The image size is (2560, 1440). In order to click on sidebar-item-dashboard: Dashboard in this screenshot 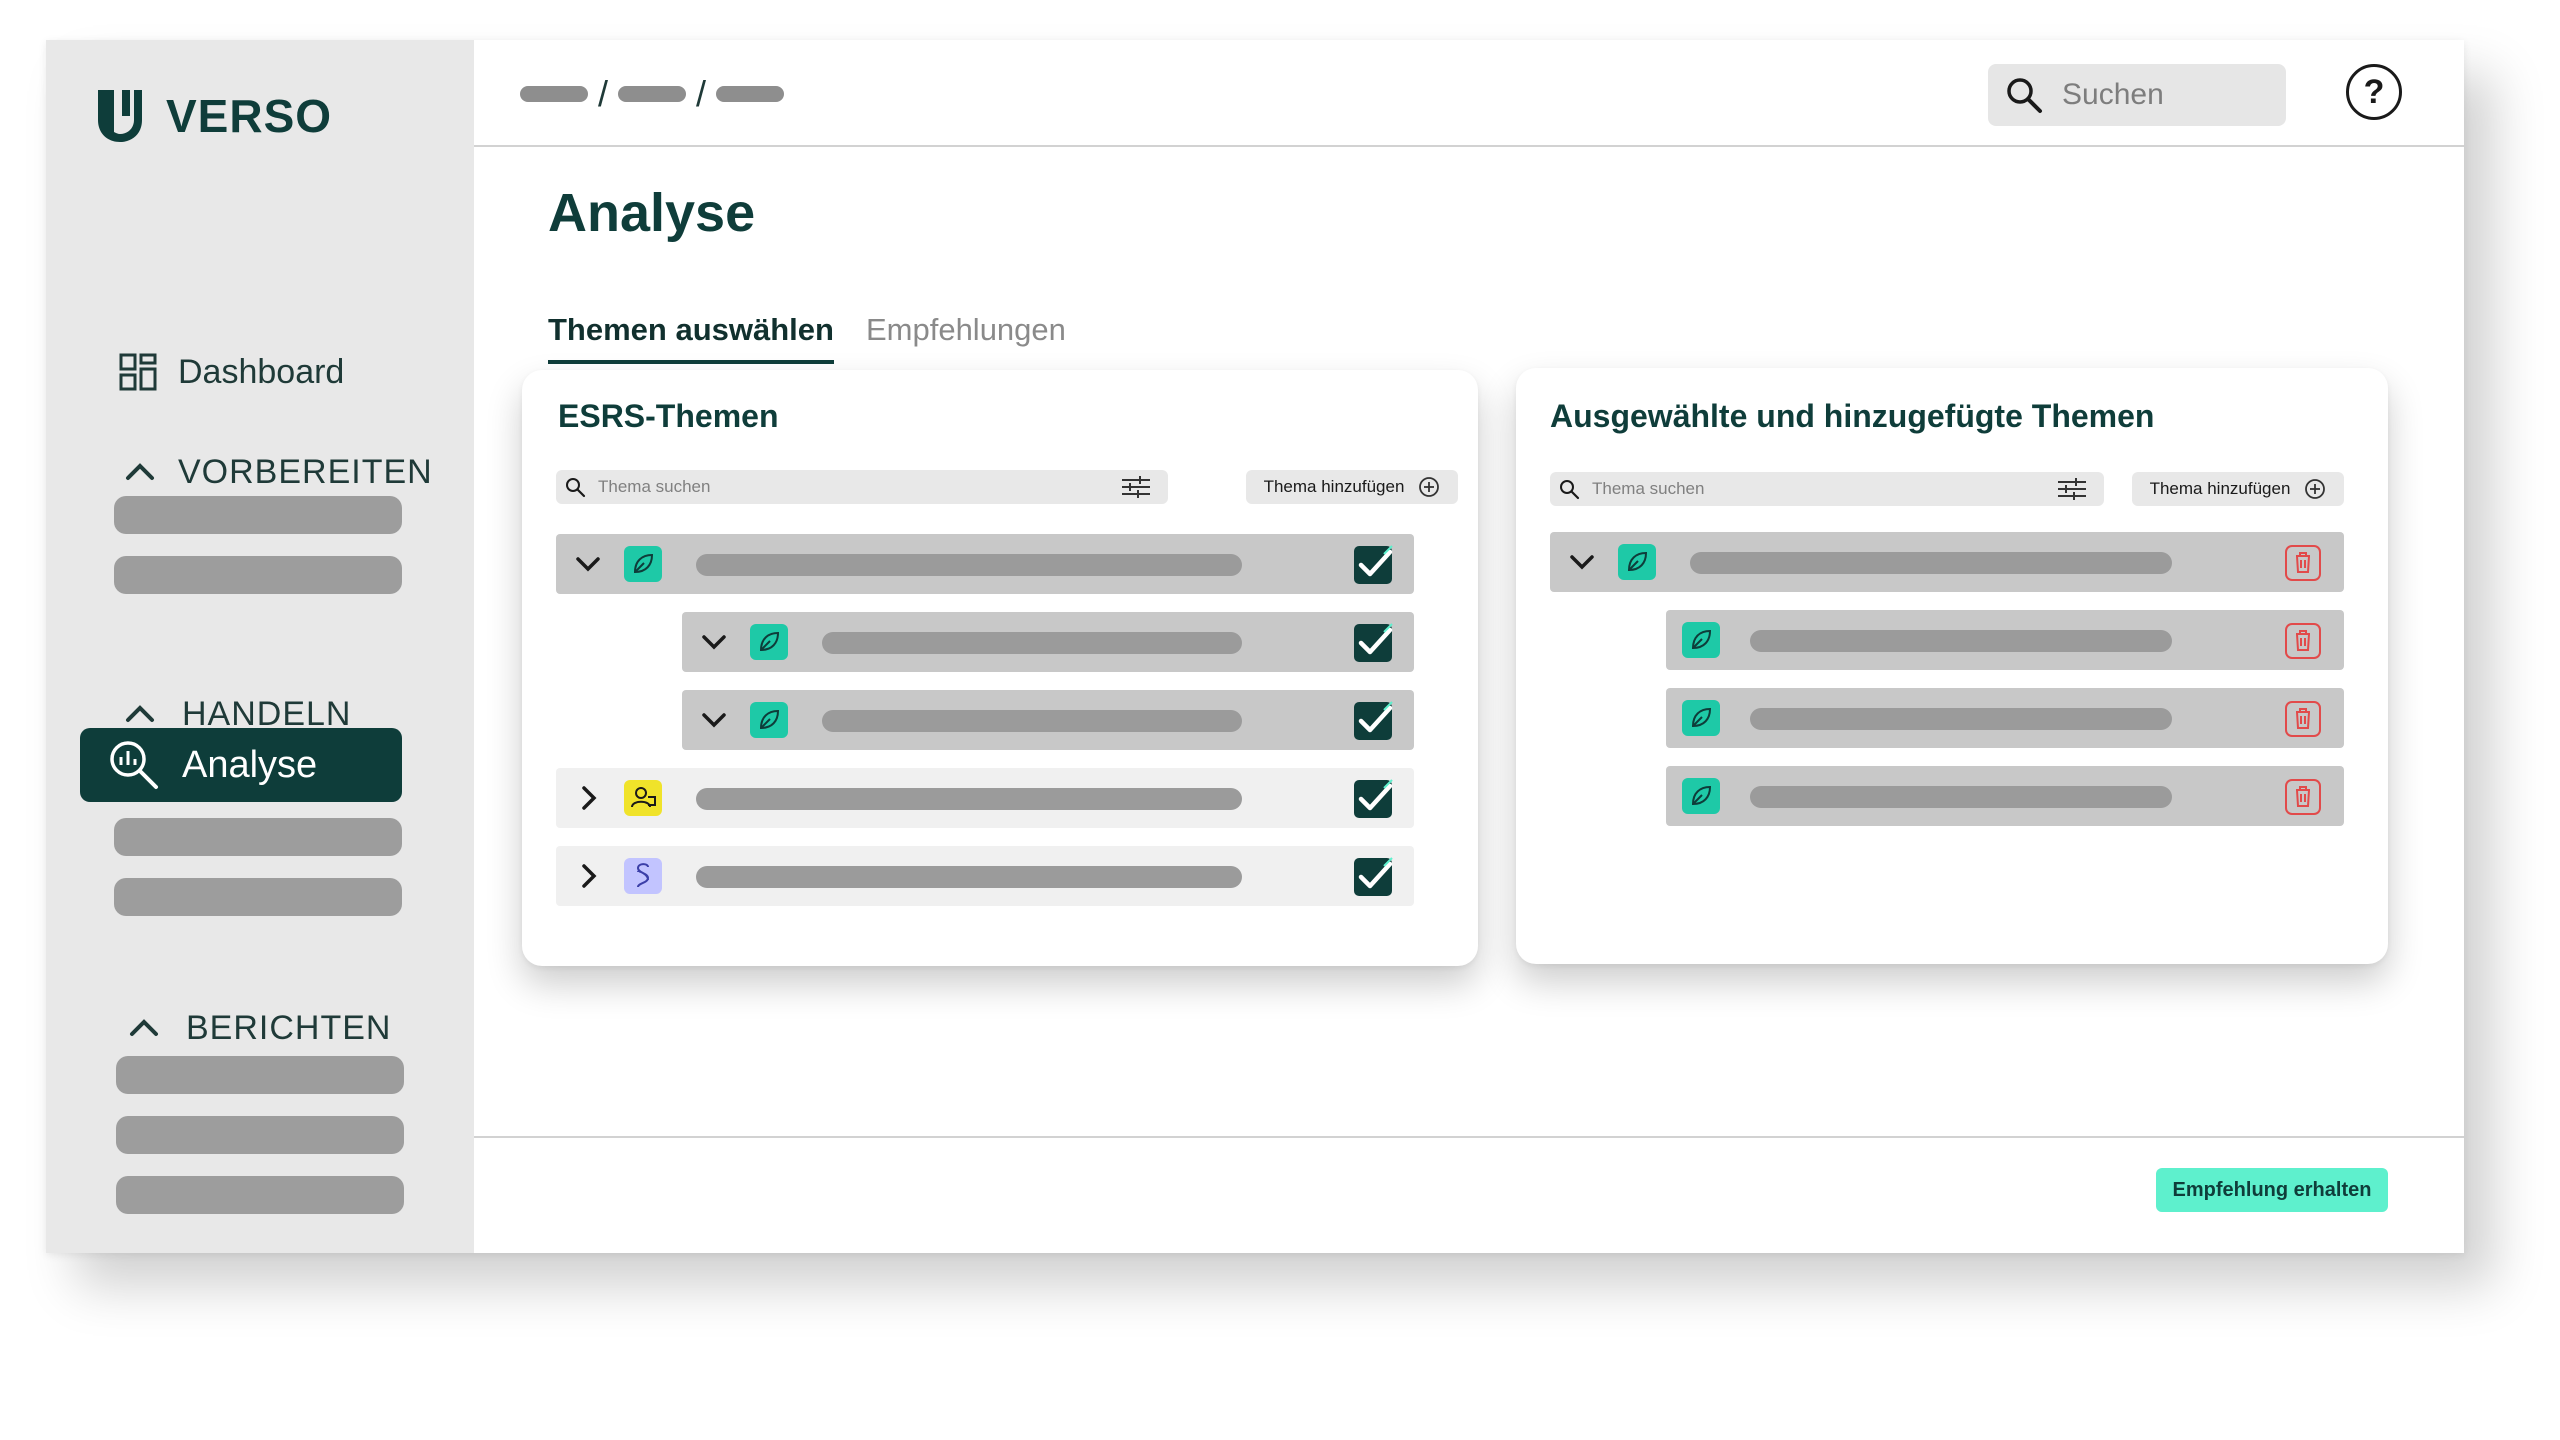, I will do `click(231, 372)`.